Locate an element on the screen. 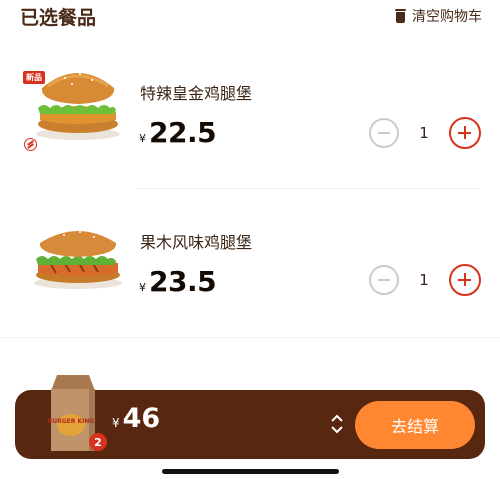 The image size is (500, 479). header: 已选餐品 清空购物车 is located at coordinates (251, 16).